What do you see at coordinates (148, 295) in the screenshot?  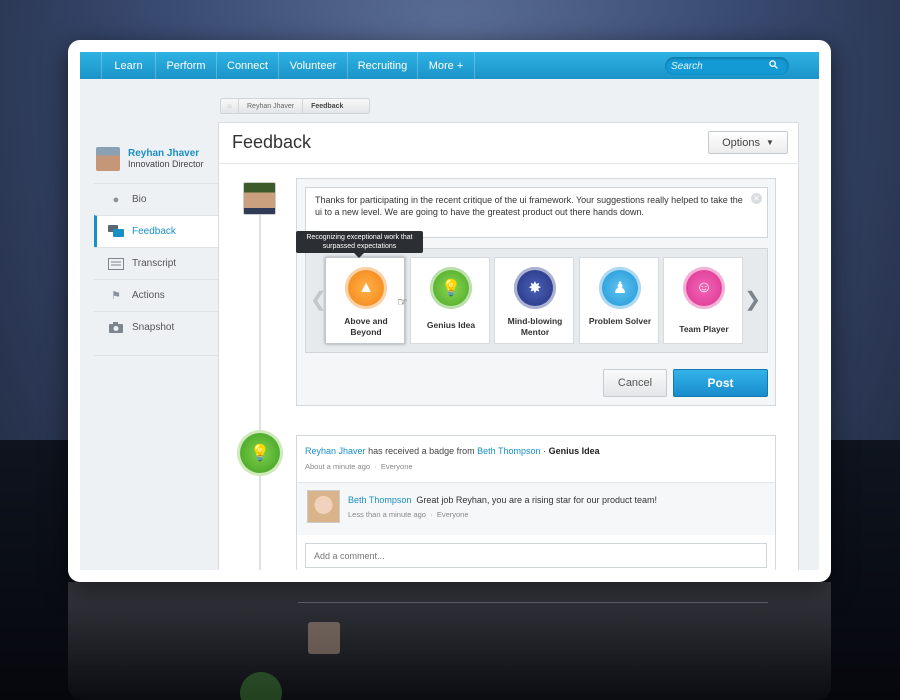 I see `sidebar-item-label: Actions` at bounding box center [148, 295].